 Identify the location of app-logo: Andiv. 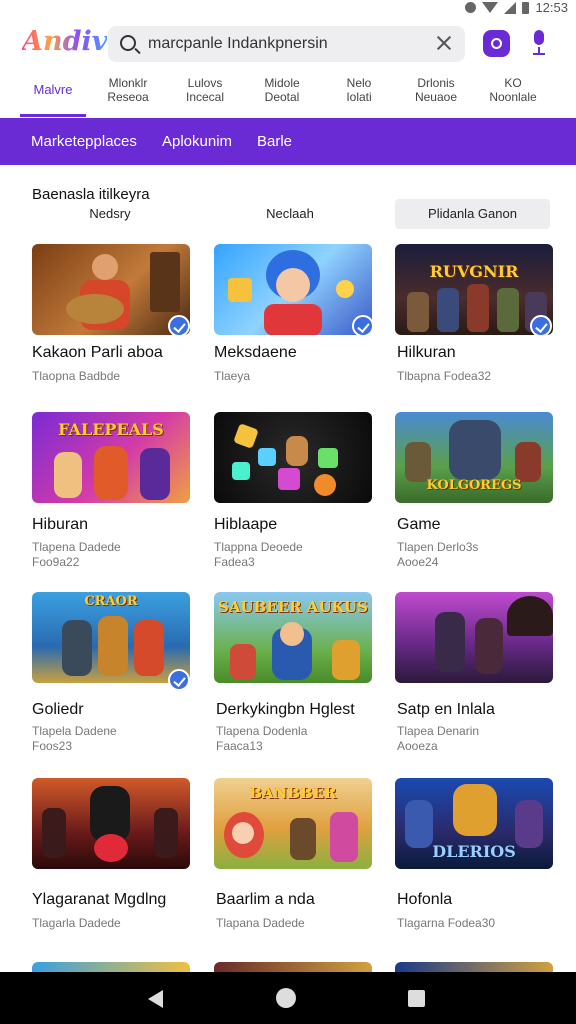
(64, 41).